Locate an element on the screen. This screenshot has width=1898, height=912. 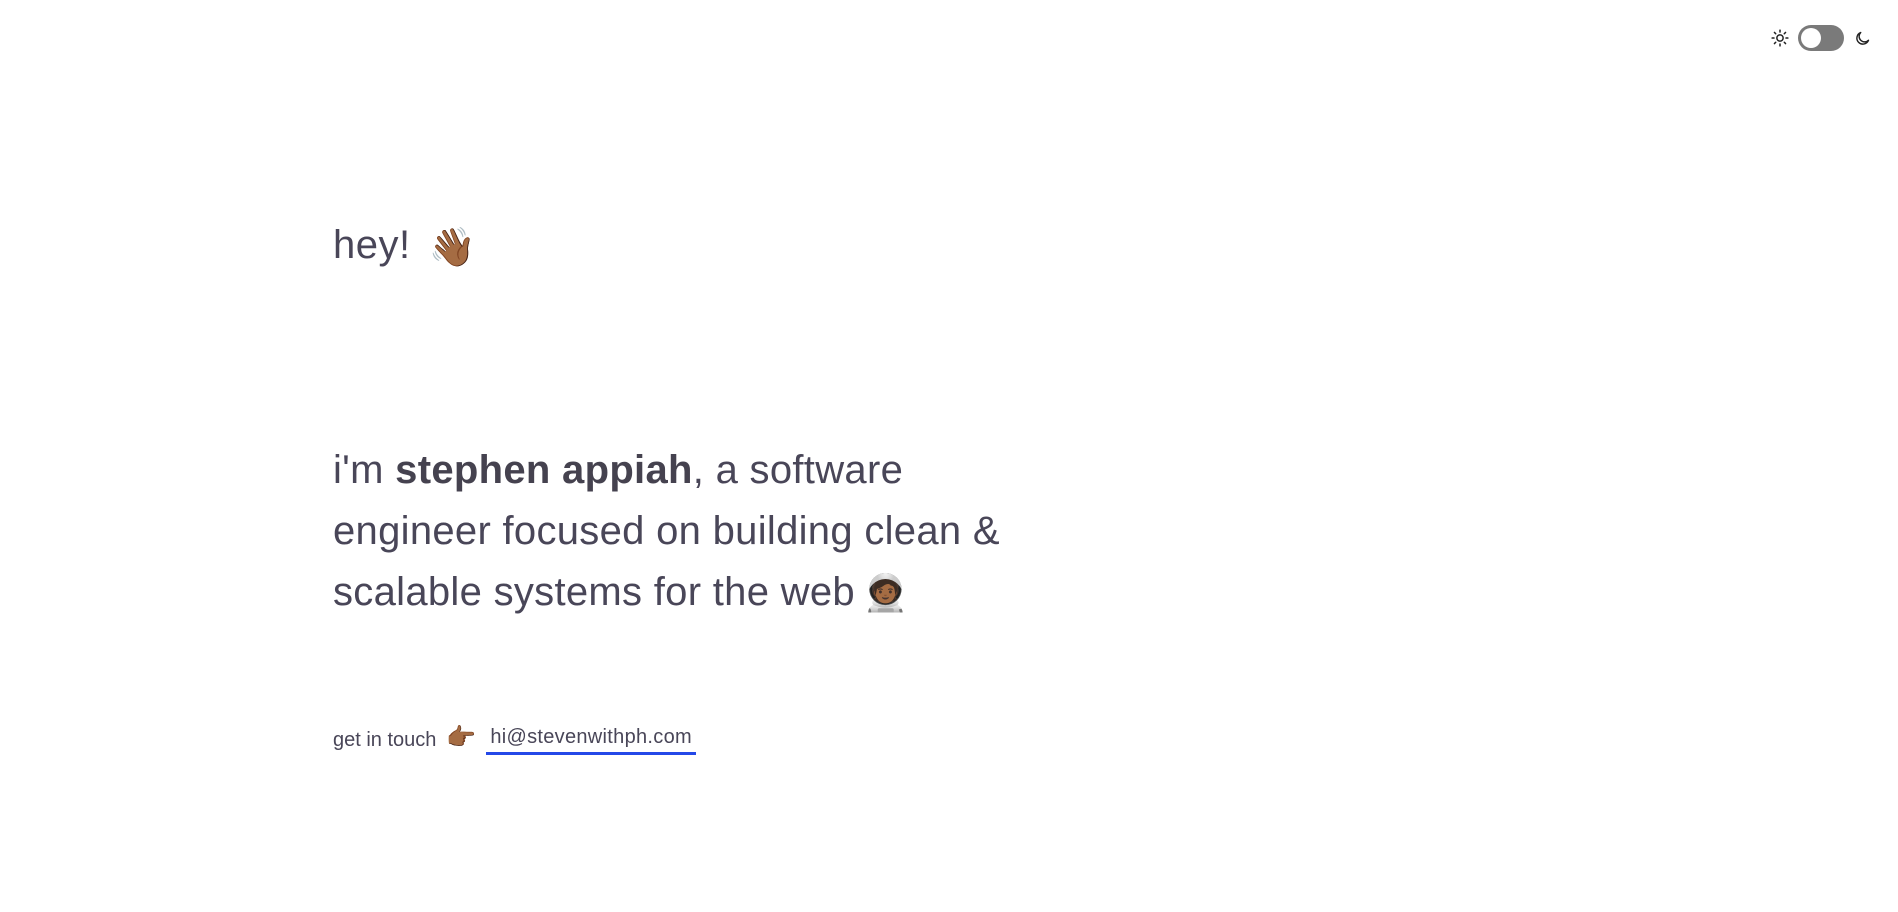
greeting-heading: hey! 👋🏾 is located at coordinates (404, 246).